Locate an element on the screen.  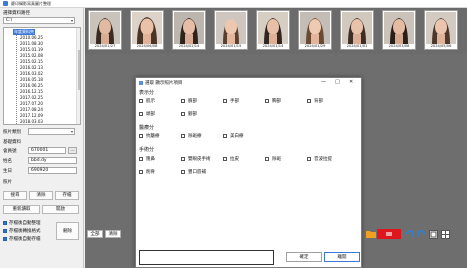
tree-item: 2017.12.09 is located at coordinates (31, 115).